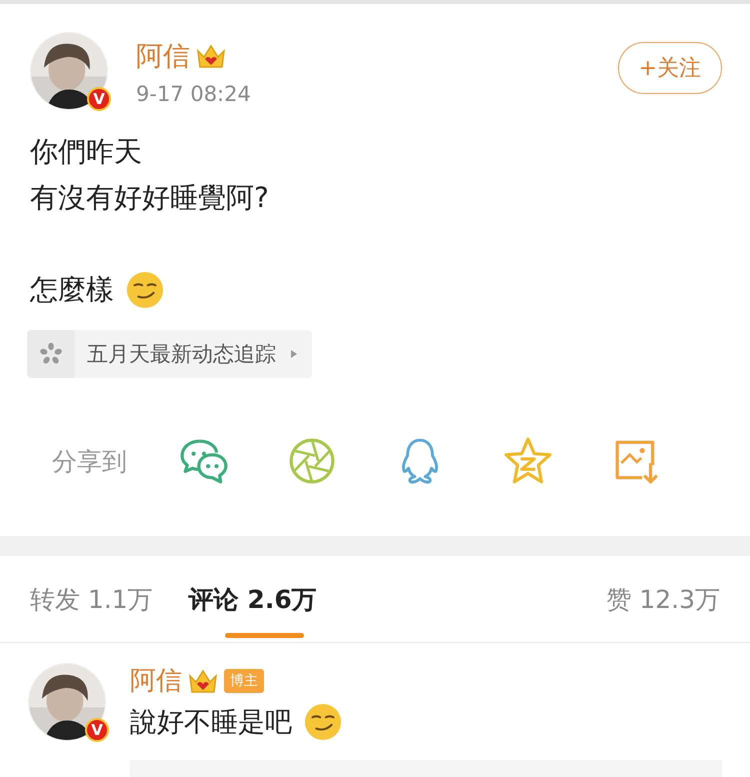 The image size is (750, 777). Describe the element at coordinates (244, 680) in the screenshot. I see `author-tag: 博主` at that location.